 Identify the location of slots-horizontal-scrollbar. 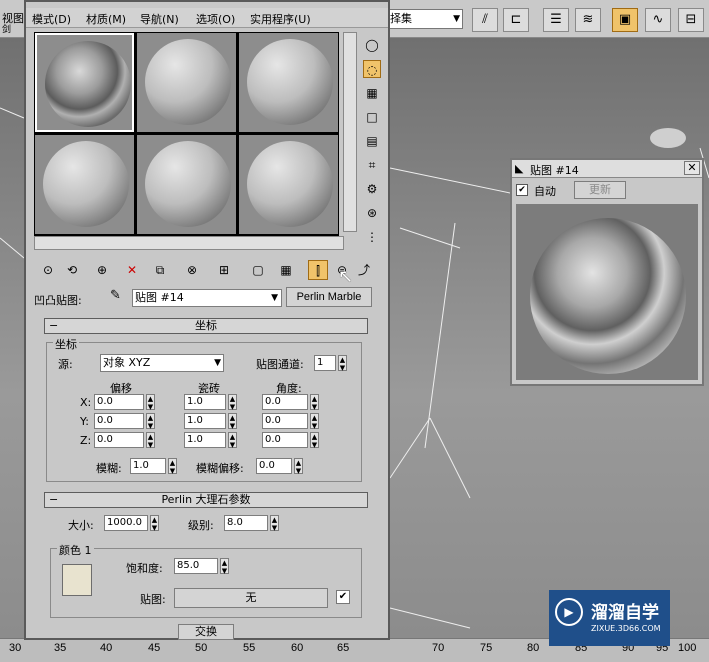
(189, 243).